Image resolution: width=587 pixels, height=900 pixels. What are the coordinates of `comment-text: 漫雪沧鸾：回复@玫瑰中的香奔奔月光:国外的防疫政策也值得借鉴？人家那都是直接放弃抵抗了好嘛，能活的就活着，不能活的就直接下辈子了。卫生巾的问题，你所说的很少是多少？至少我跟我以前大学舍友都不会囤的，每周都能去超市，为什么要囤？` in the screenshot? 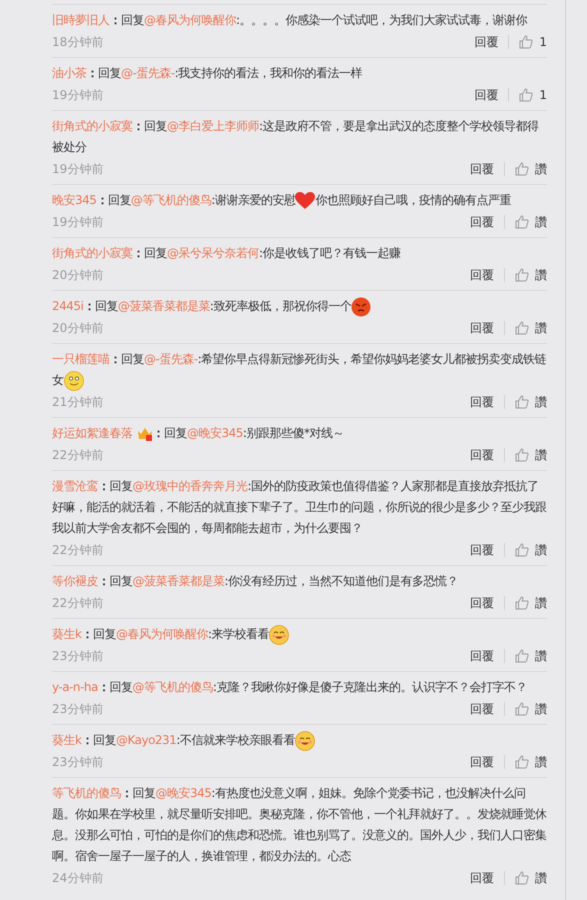 It's located at (299, 507).